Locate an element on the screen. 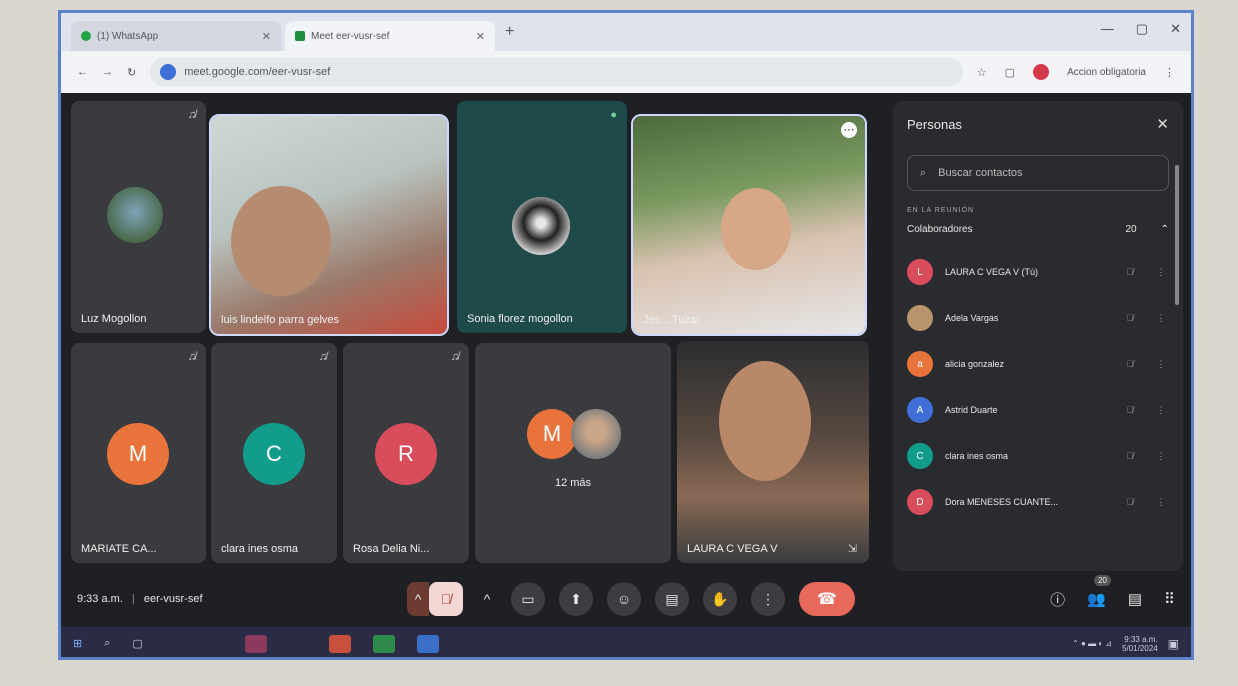 This screenshot has height=686, width=1238. people-count-badge: 20 is located at coordinates (1103, 580).